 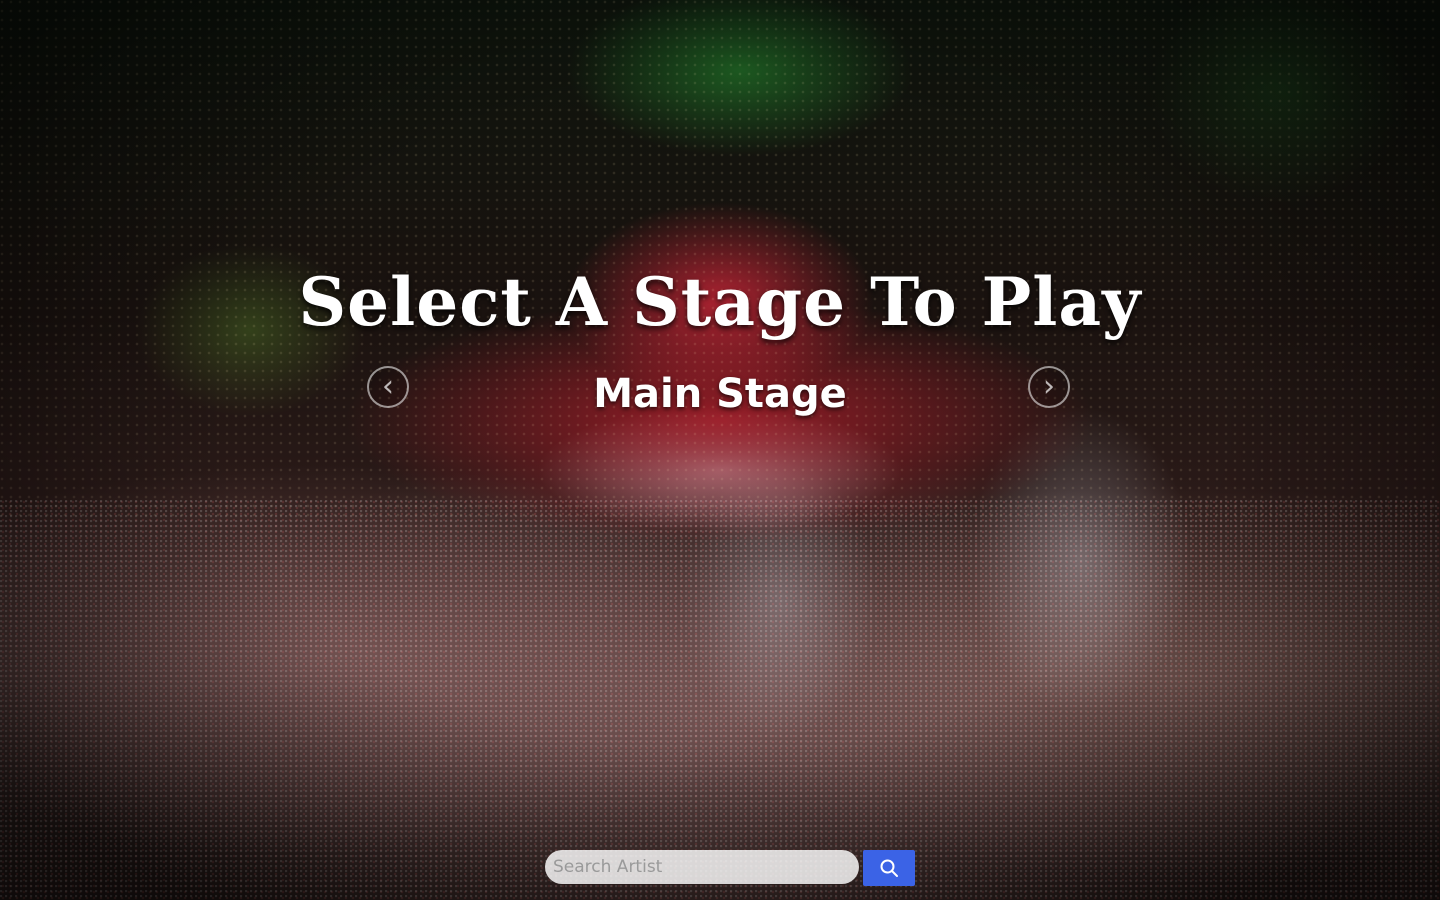 I want to click on next-stage-button: ›, so click(x=1049, y=387).